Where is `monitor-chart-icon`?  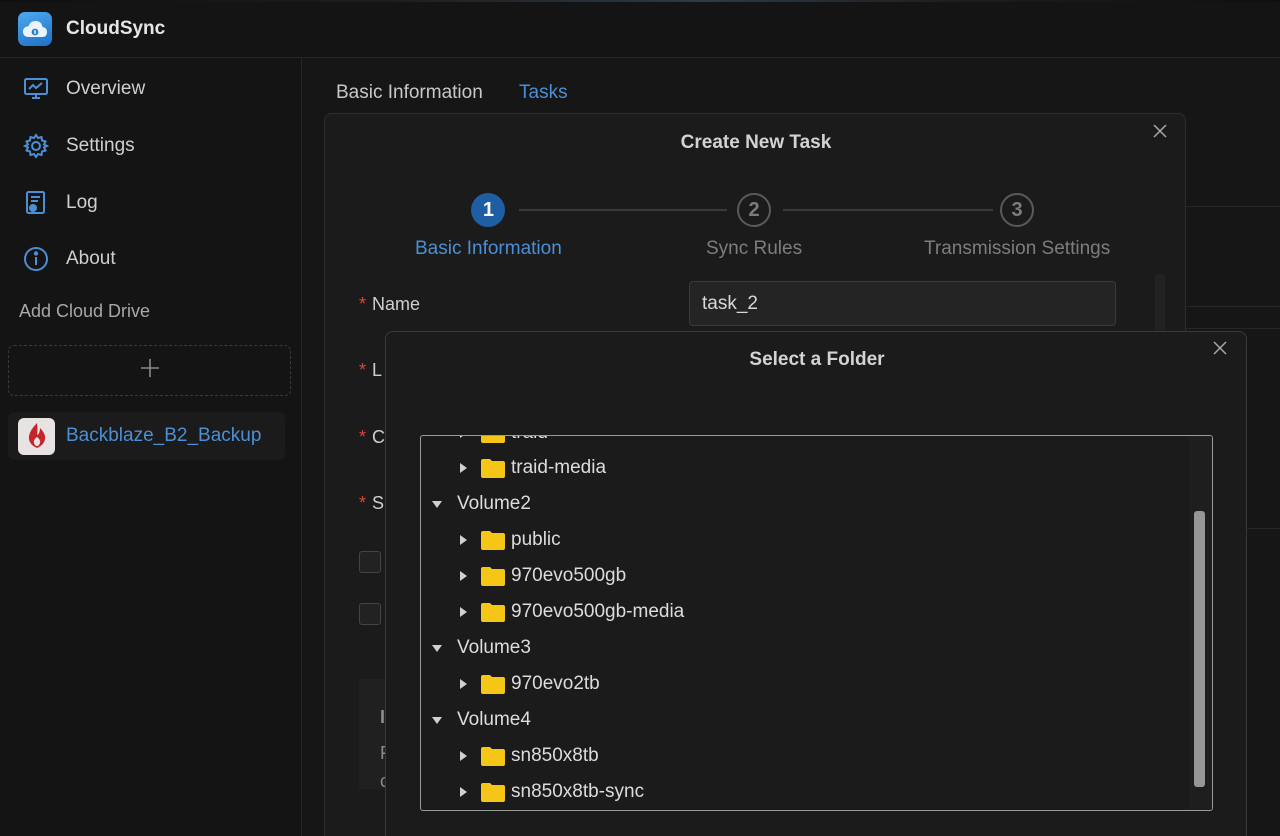
monitor-chart-icon is located at coordinates (36, 89).